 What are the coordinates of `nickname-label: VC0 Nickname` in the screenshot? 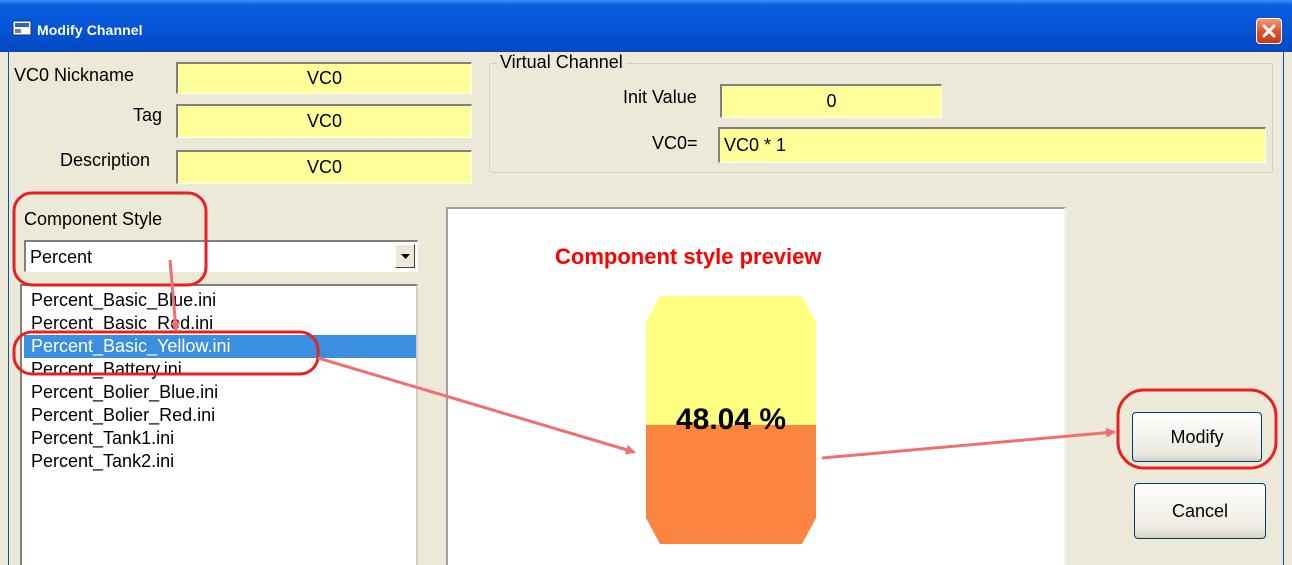 It's located at (74, 75).